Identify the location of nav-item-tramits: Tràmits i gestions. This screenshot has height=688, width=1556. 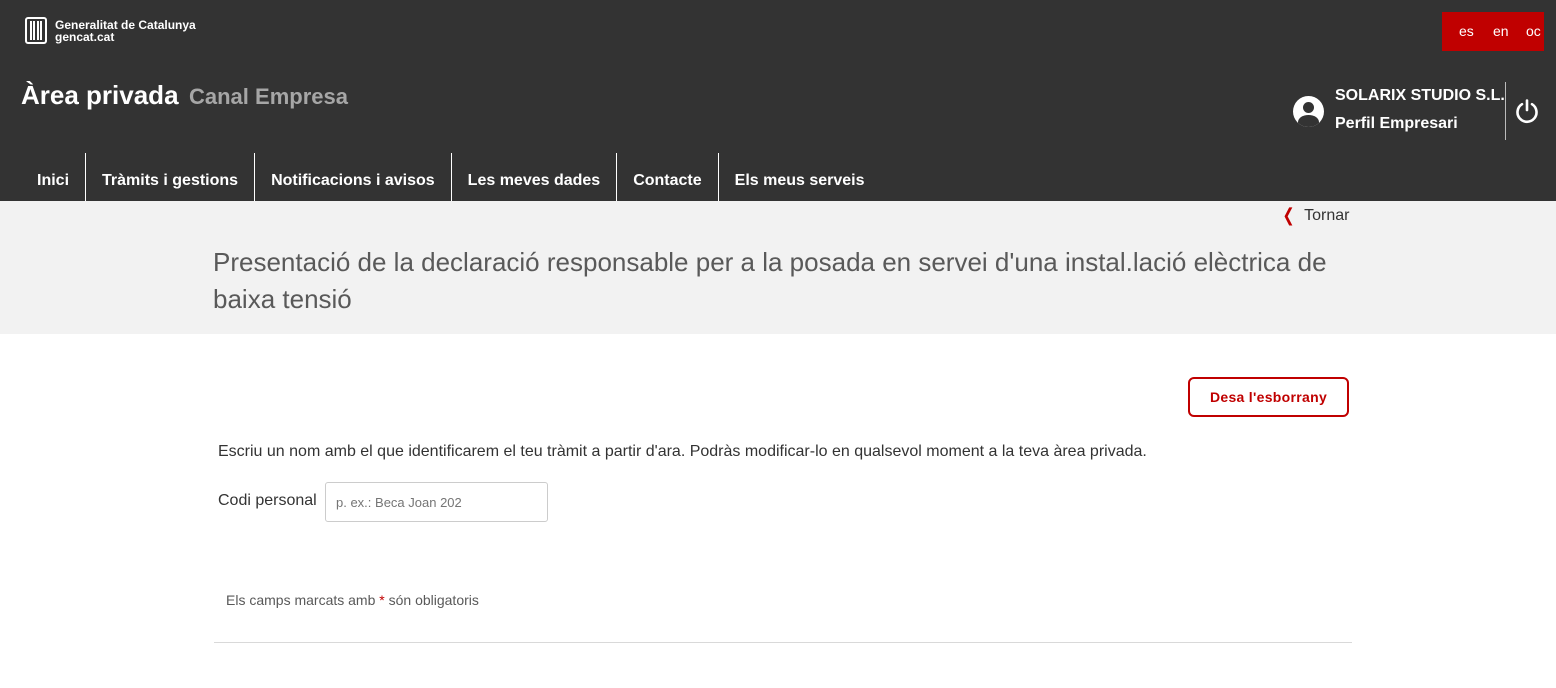
(169, 177).